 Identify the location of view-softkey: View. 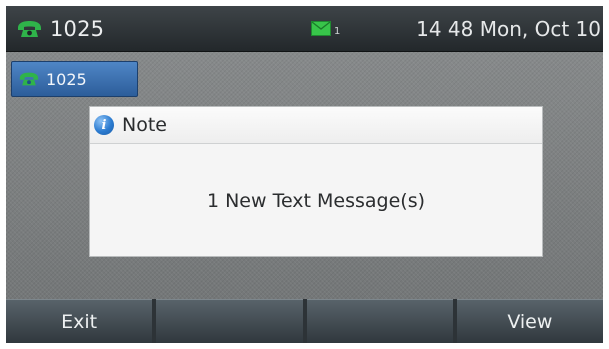
(529, 321).